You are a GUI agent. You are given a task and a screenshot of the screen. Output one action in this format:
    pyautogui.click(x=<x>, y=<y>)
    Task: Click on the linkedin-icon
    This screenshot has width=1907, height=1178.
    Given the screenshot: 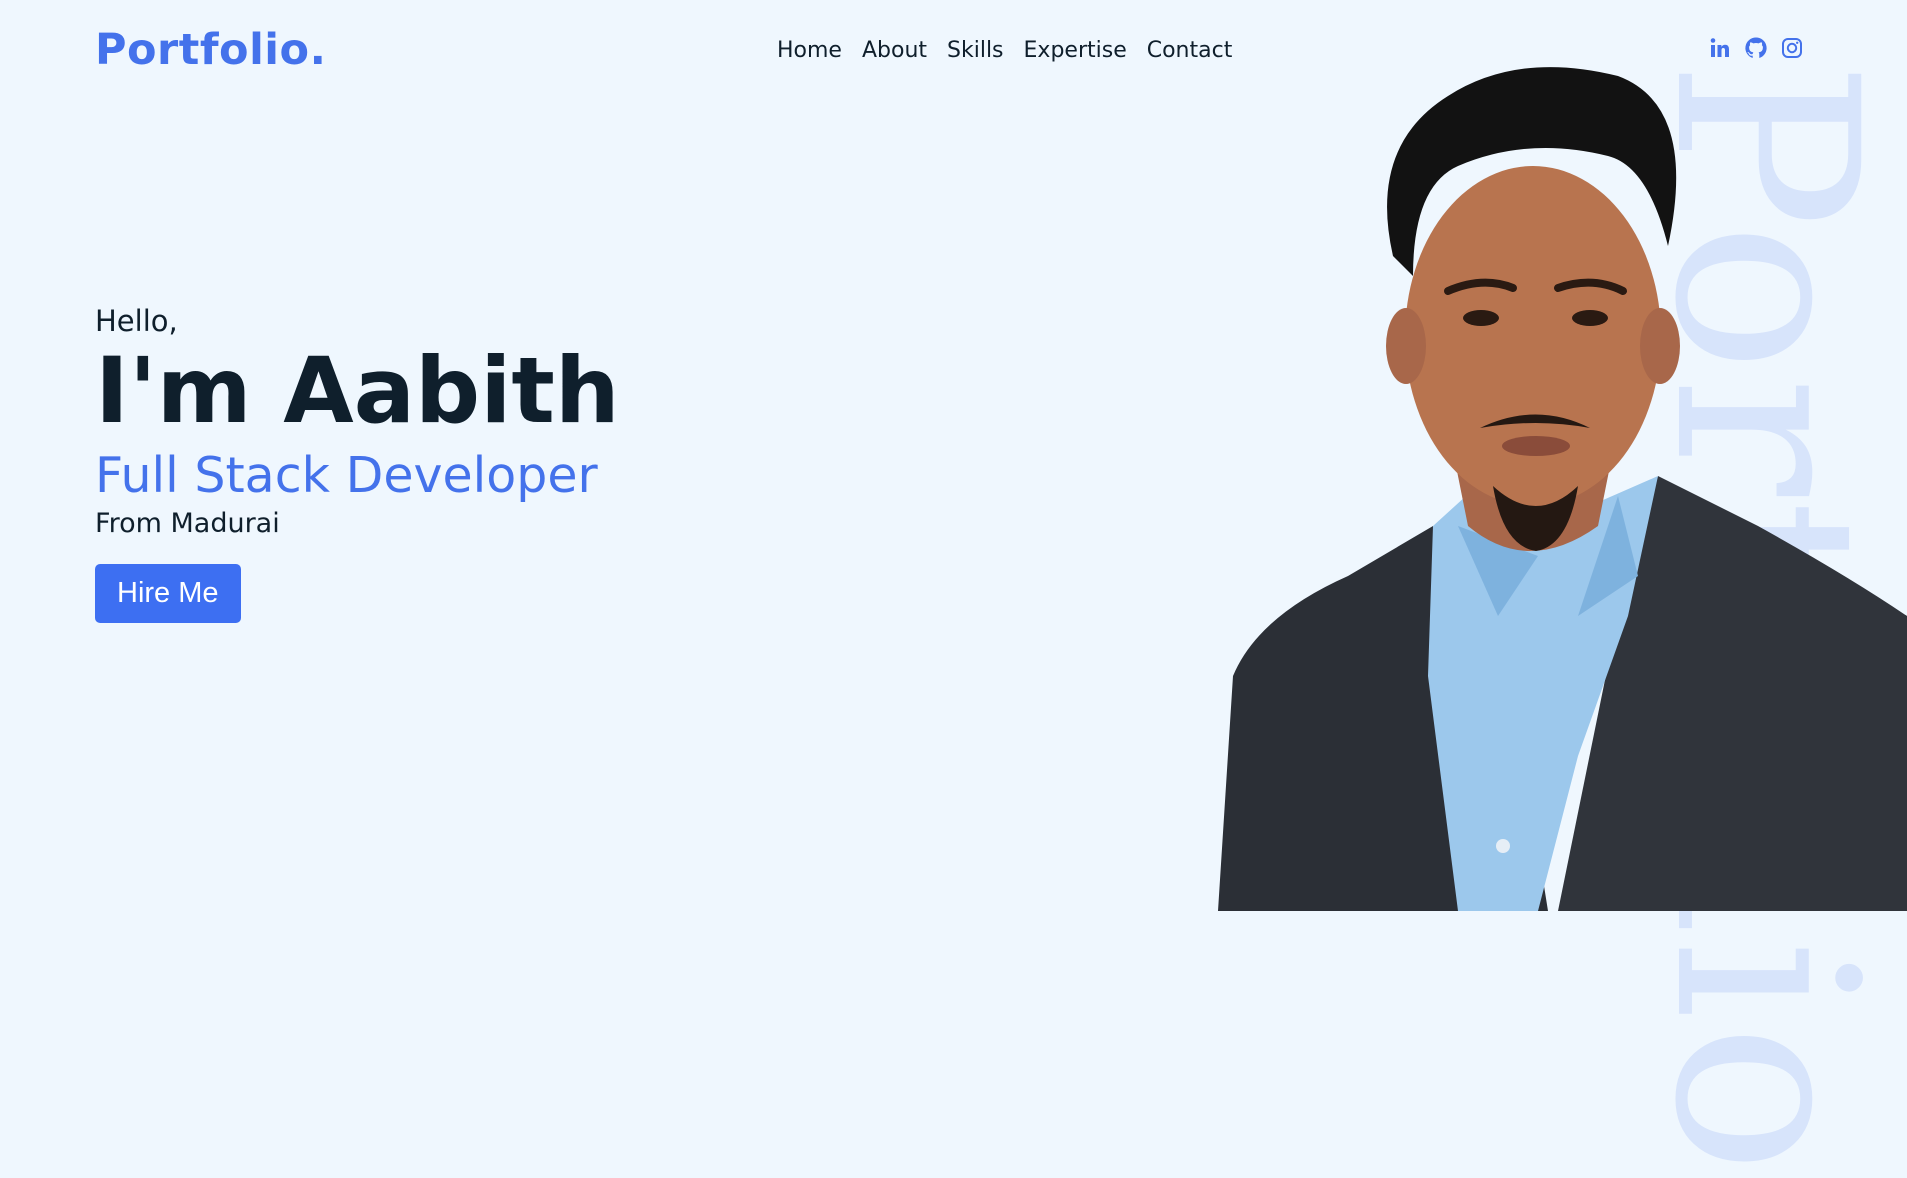 What is the action you would take?
    pyautogui.click(x=1720, y=48)
    